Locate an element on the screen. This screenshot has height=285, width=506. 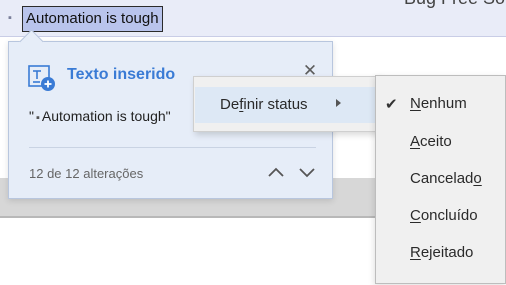
status-option-label: Aceito is located at coordinates (431, 141).